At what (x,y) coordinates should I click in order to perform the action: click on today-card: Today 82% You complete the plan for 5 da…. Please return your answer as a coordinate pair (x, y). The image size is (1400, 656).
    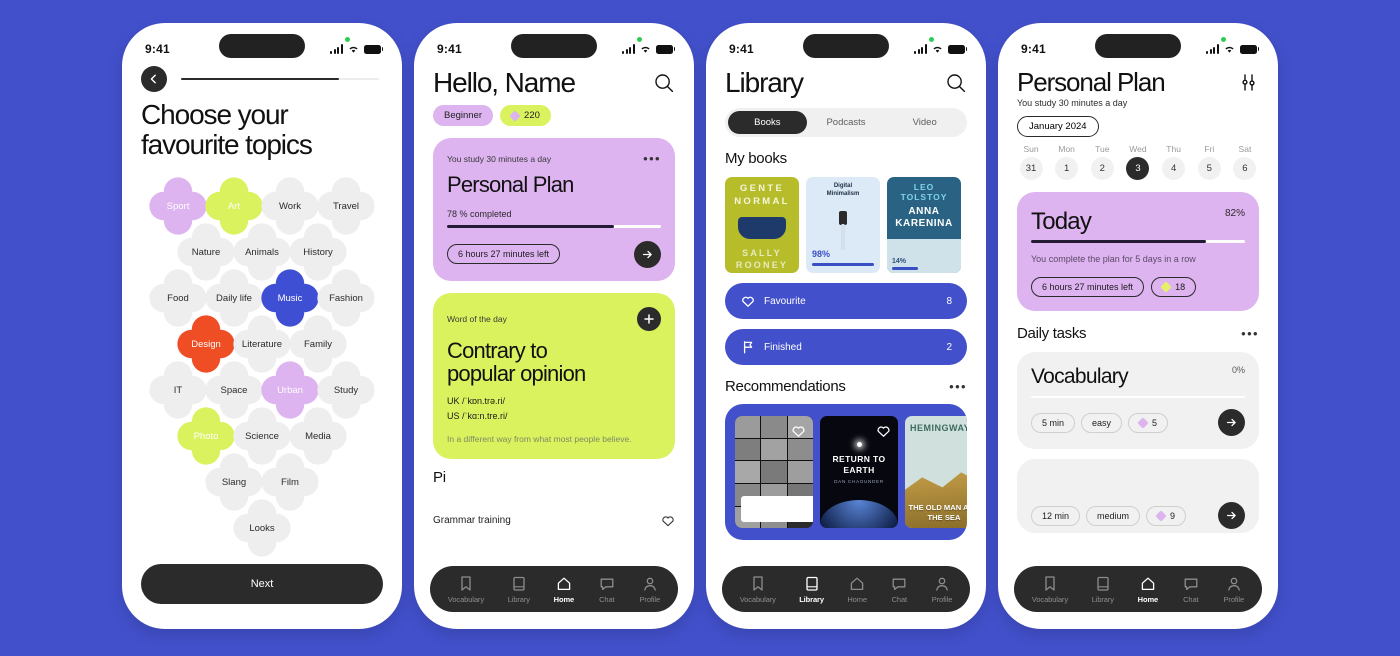
    Looking at the image, I should click on (1138, 251).